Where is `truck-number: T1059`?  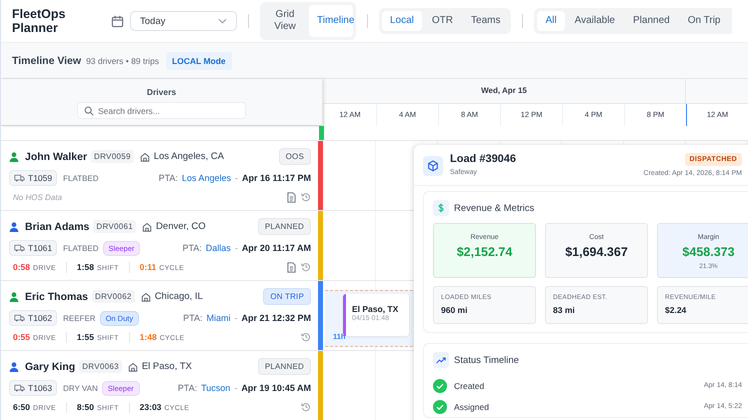 truck-number: T1059 is located at coordinates (40, 178).